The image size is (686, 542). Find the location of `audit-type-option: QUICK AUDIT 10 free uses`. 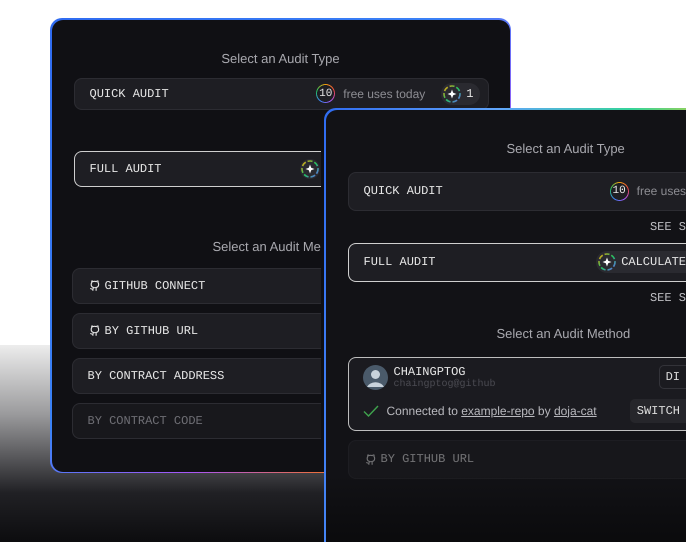

audit-type-option: QUICK AUDIT 10 free uses is located at coordinates (517, 191).